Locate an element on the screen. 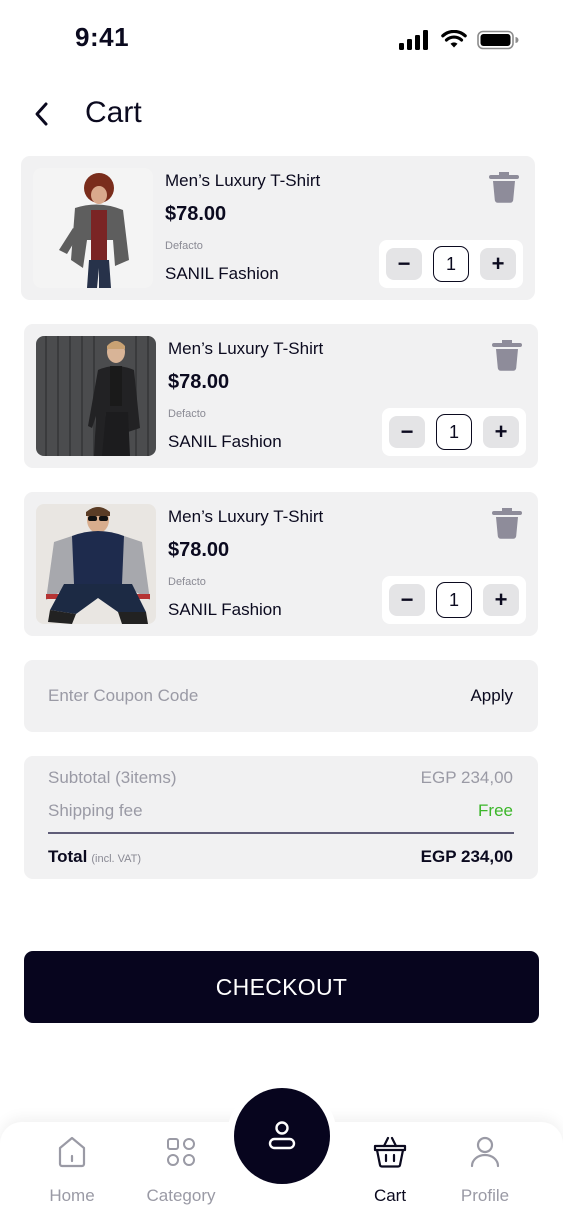 This screenshot has height=1218, width=563. shipping-fee-value: Free is located at coordinates (495, 810).